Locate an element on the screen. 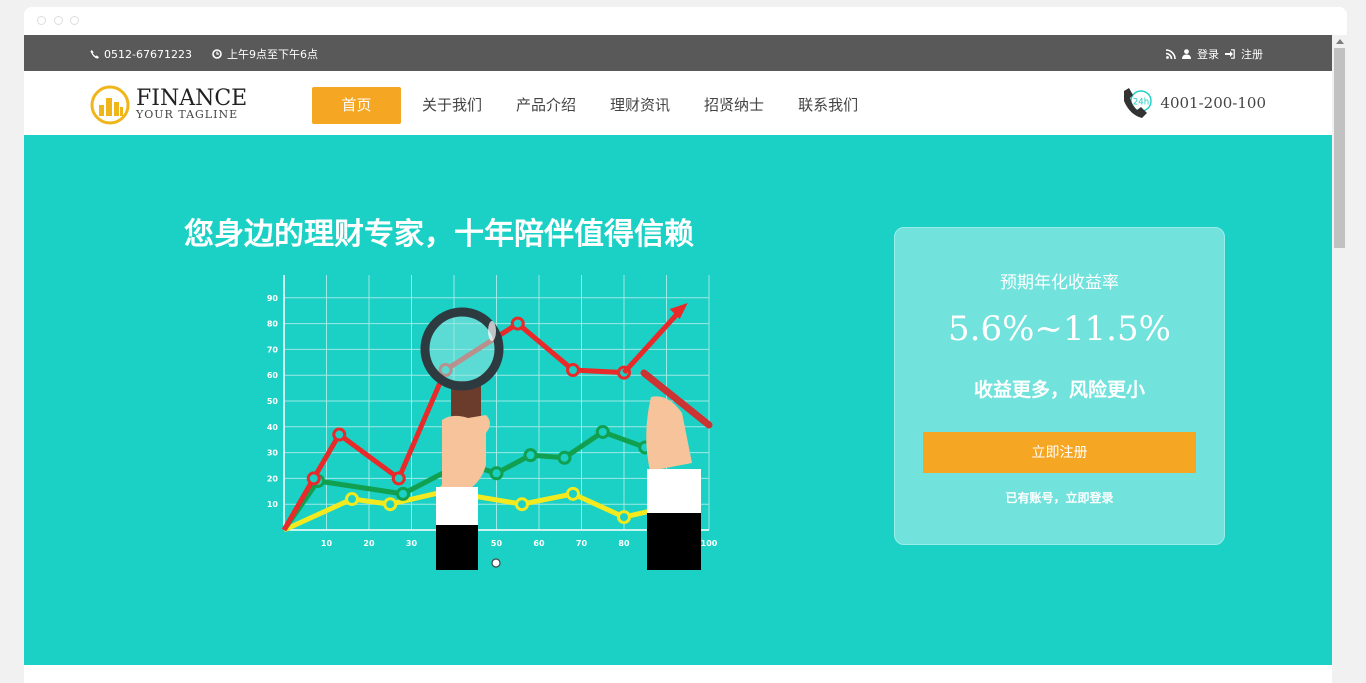 The image size is (1366, 683). logo-tagline: YOUR TAGLINE is located at coordinates (187, 114).